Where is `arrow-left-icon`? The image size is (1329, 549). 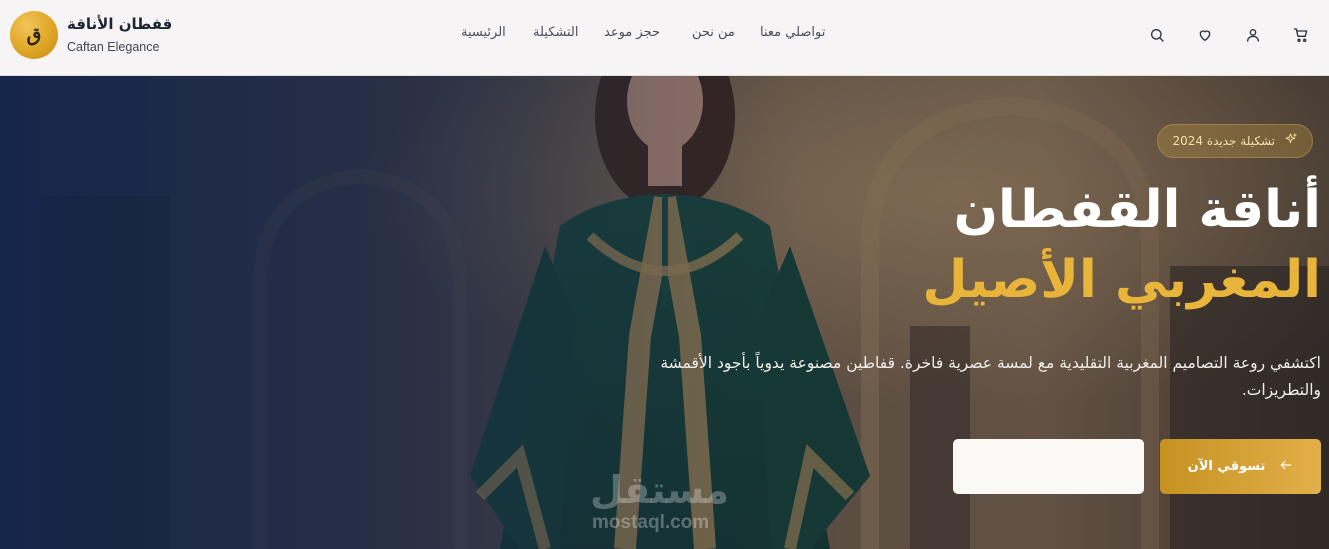 arrow-left-icon is located at coordinates (1286, 466).